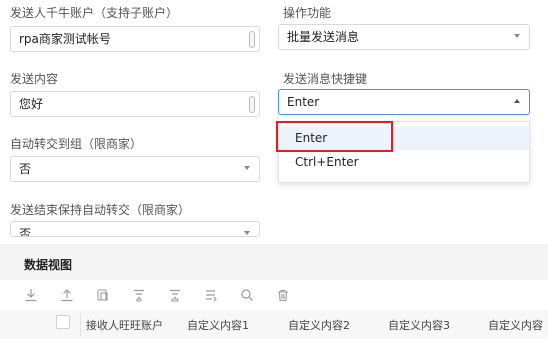 Image resolution: width=548 pixels, height=339 pixels. I want to click on keep-transfer-label: 发送结束保持自动转交（限商家）, so click(100, 210).